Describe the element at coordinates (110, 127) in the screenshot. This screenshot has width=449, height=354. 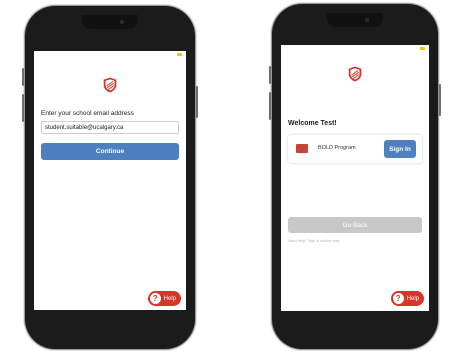
I see `email-input: student.suitable@ucalgary.ca` at that location.